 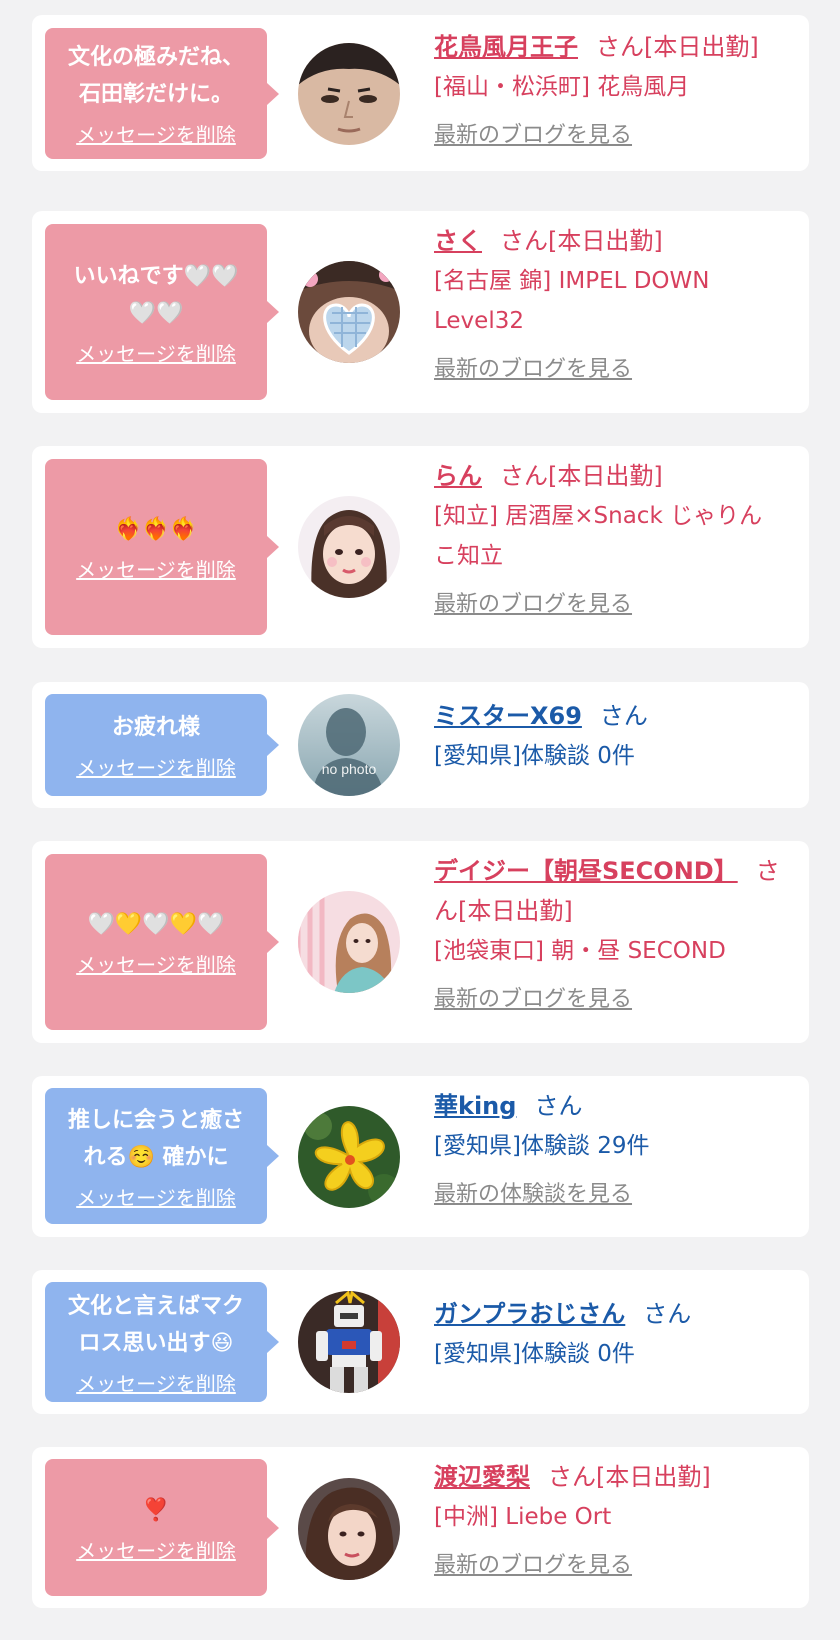 I want to click on message-bubble: ❤️‍🔥❤️‍🔥❤️‍🔥 メッセージを削除, so click(x=162, y=547).